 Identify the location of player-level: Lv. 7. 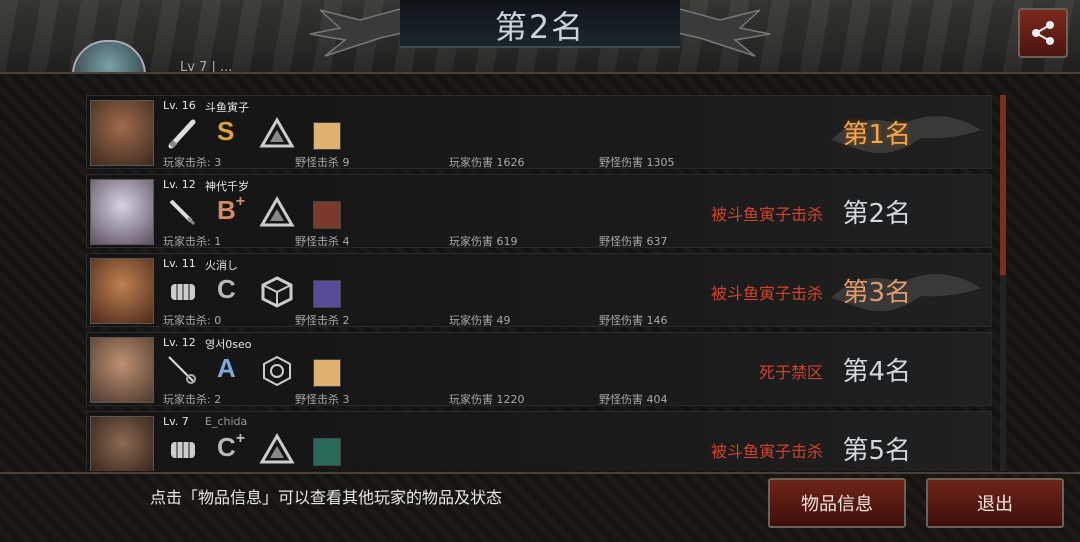
(176, 421).